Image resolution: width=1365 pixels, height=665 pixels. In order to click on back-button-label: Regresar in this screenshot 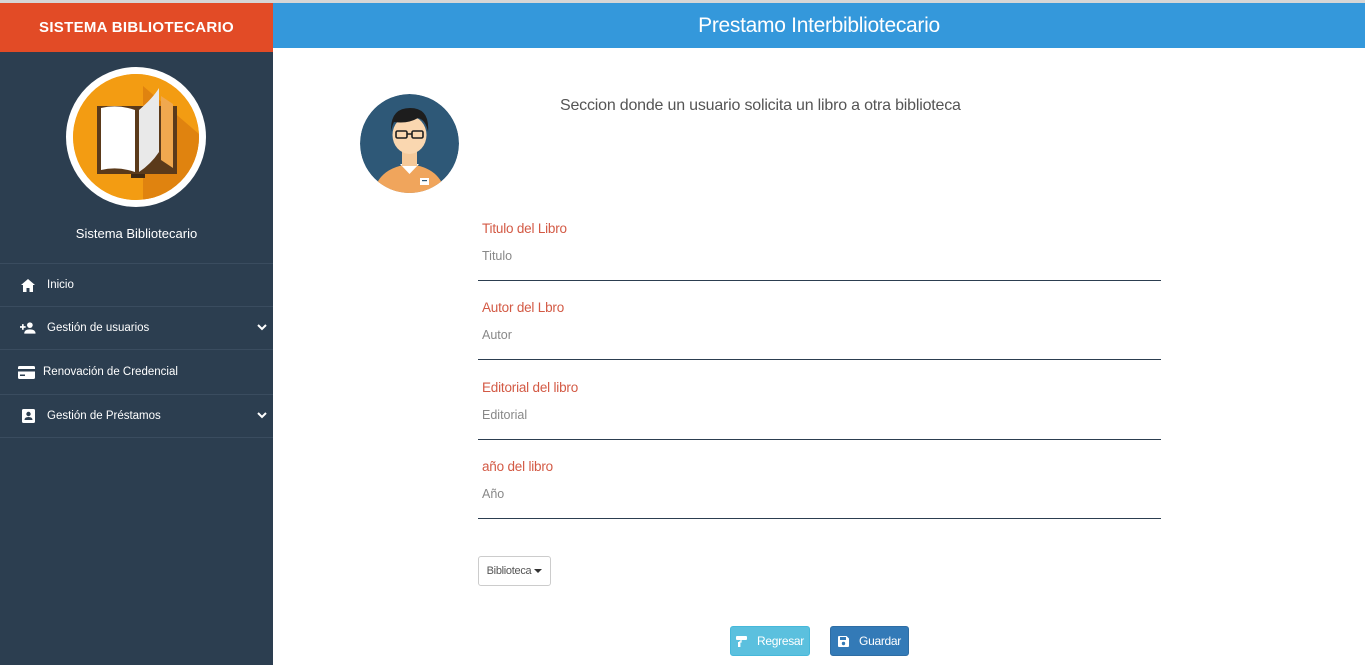, I will do `click(780, 641)`.